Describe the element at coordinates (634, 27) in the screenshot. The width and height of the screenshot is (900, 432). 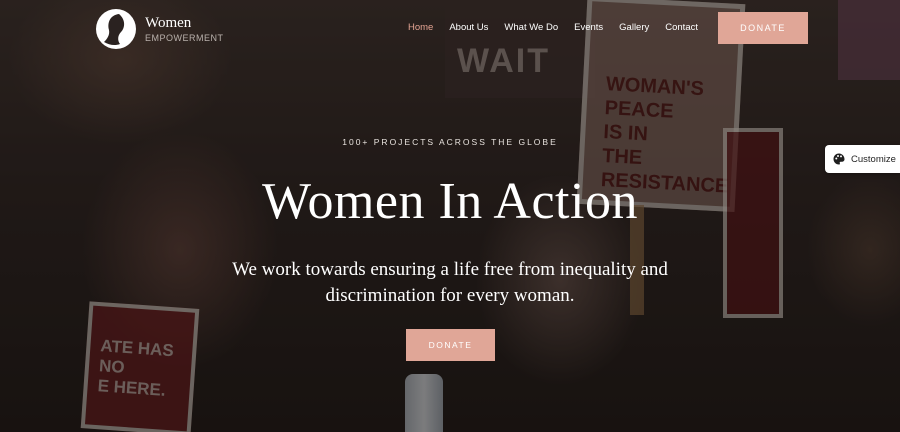
I see `nav-gallery: Gallery` at that location.